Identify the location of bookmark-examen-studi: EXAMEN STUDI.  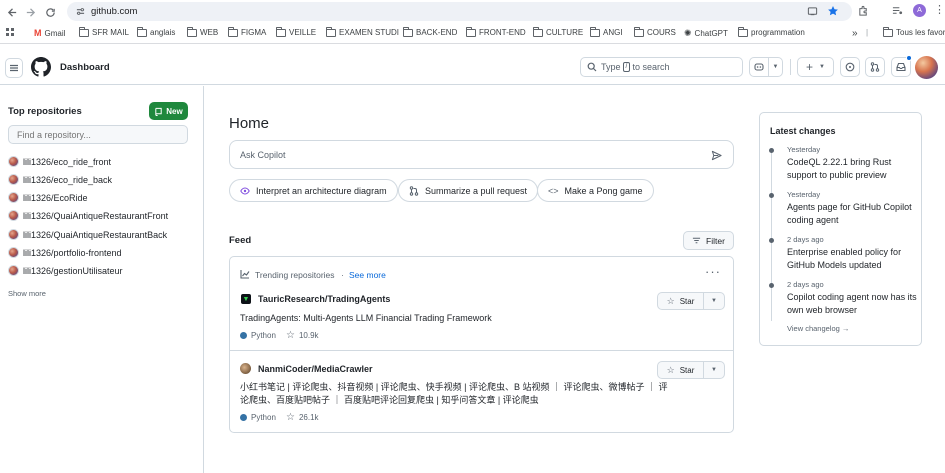
(362, 31).